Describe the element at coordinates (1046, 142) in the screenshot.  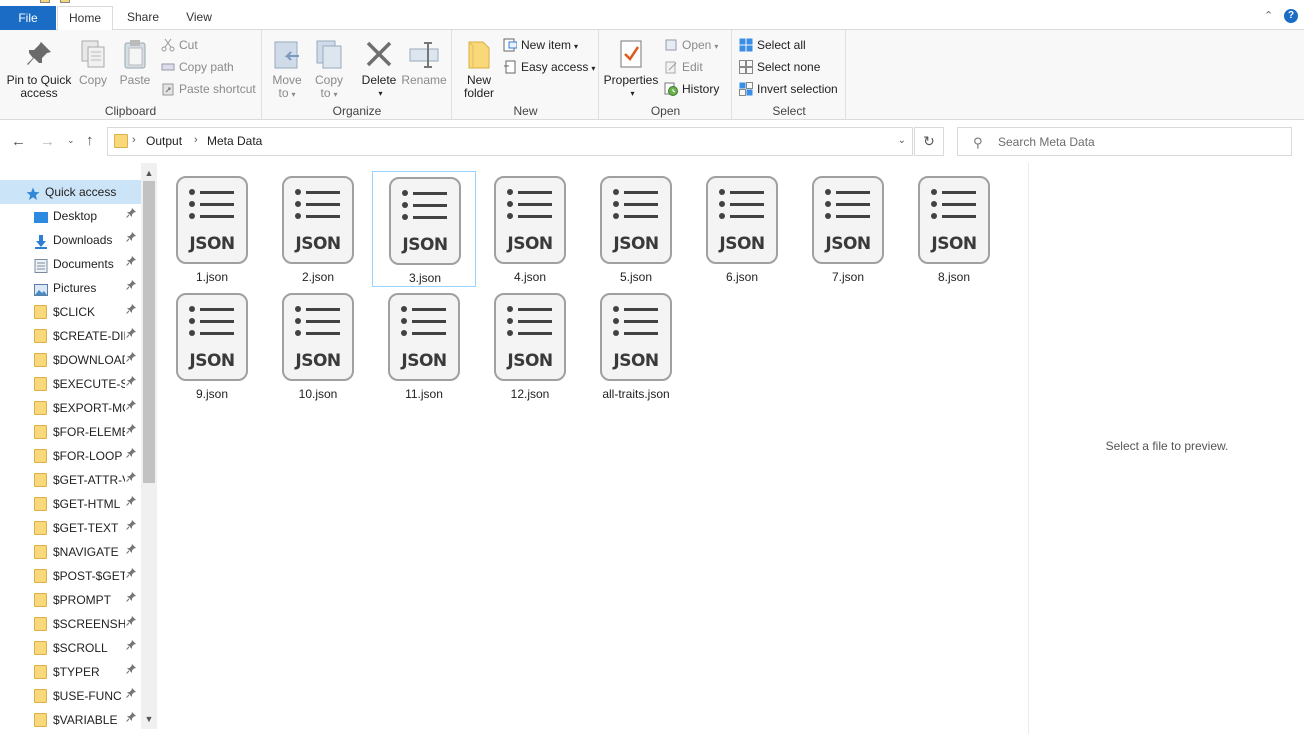
I see `search-input: Search Meta Data` at that location.